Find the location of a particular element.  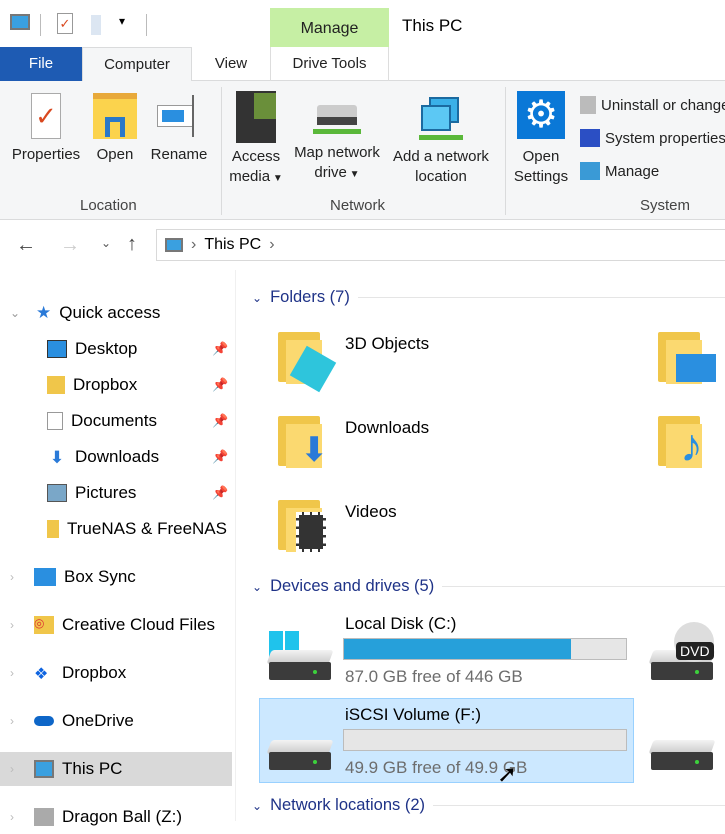

nav-desktop: Desktop 📌 is located at coordinates (163, 349).